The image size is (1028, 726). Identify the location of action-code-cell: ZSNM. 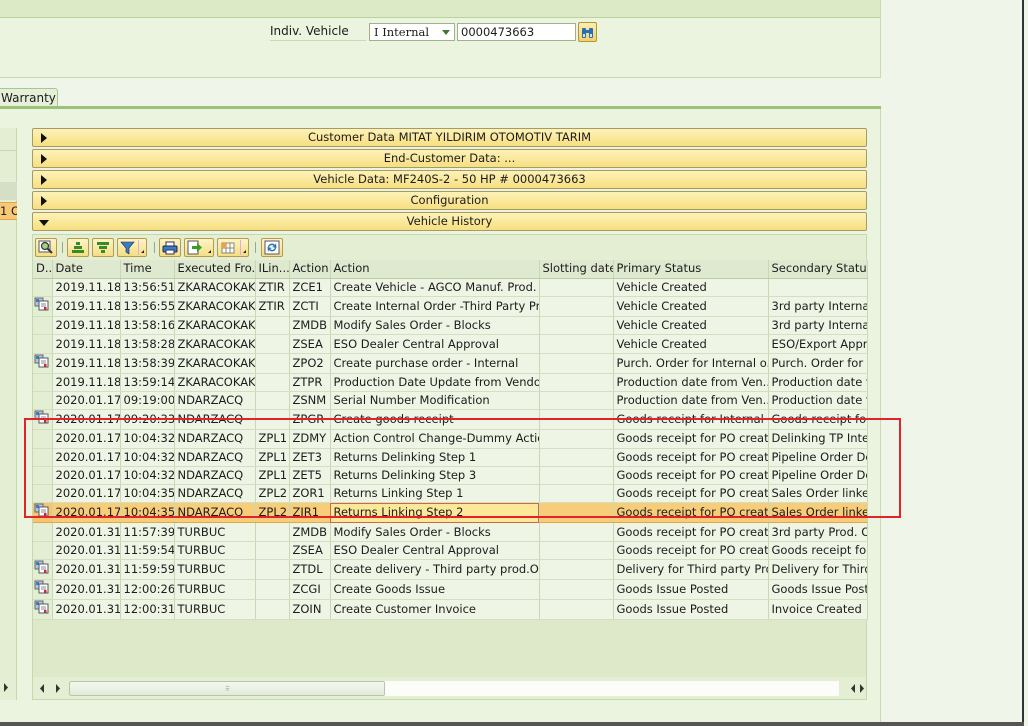
(310, 401).